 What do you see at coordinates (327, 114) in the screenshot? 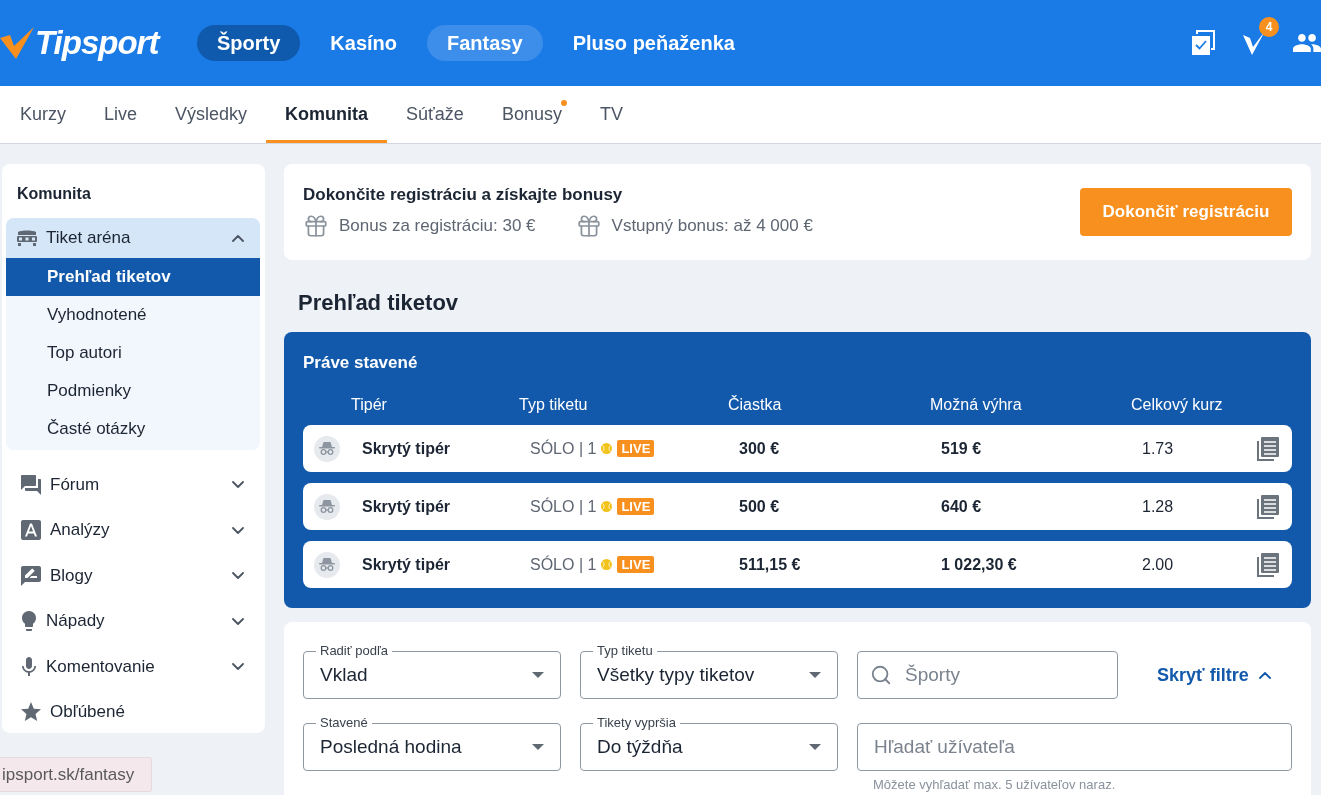
I see `section-tab: Komunita` at bounding box center [327, 114].